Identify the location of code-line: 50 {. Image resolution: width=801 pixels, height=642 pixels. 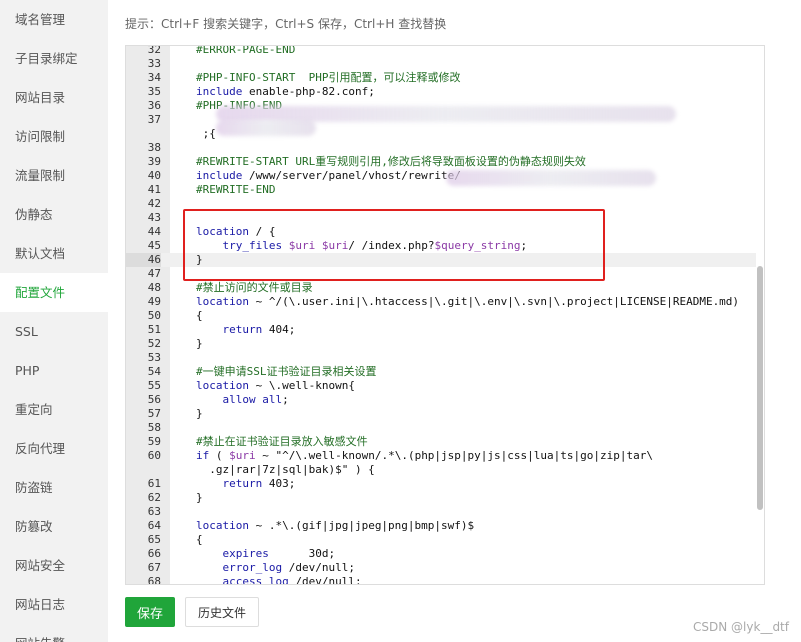
(441, 316).